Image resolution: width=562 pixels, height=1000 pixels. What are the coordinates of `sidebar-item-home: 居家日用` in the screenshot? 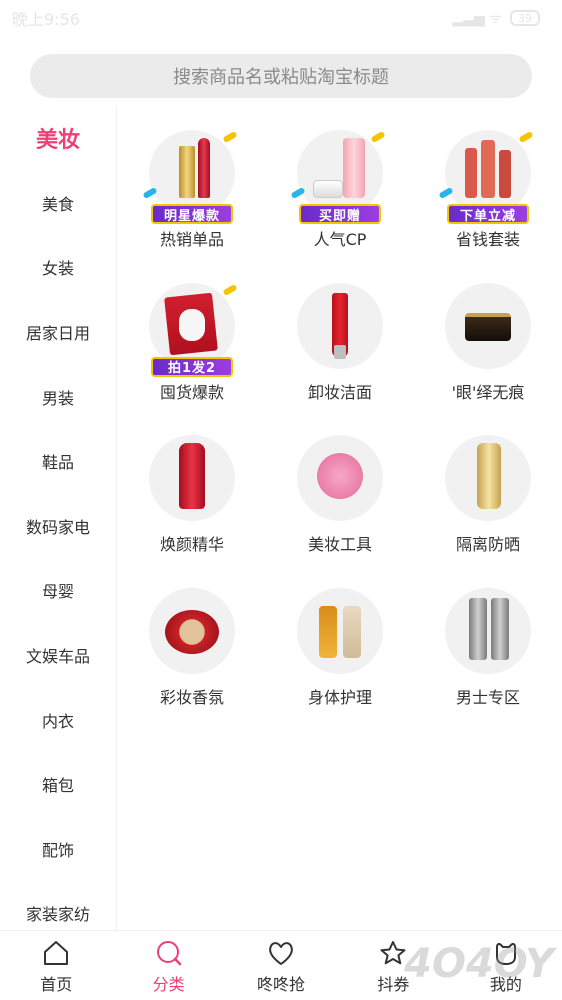 It's located at (58, 332).